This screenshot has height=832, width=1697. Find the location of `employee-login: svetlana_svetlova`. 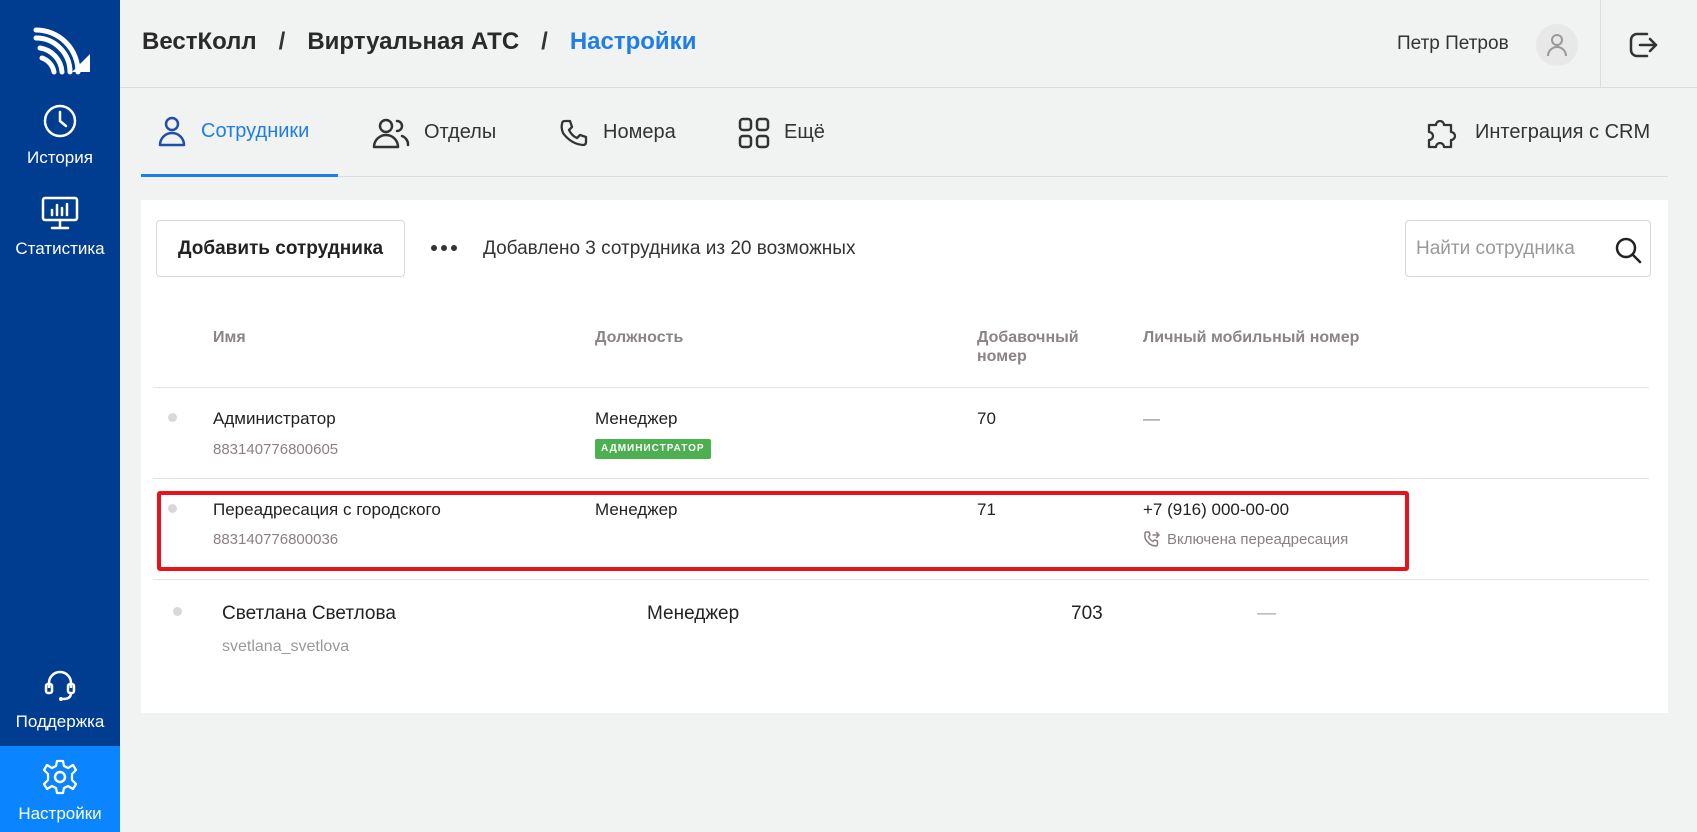

employee-login: svetlana_svetlova is located at coordinates (286, 646).